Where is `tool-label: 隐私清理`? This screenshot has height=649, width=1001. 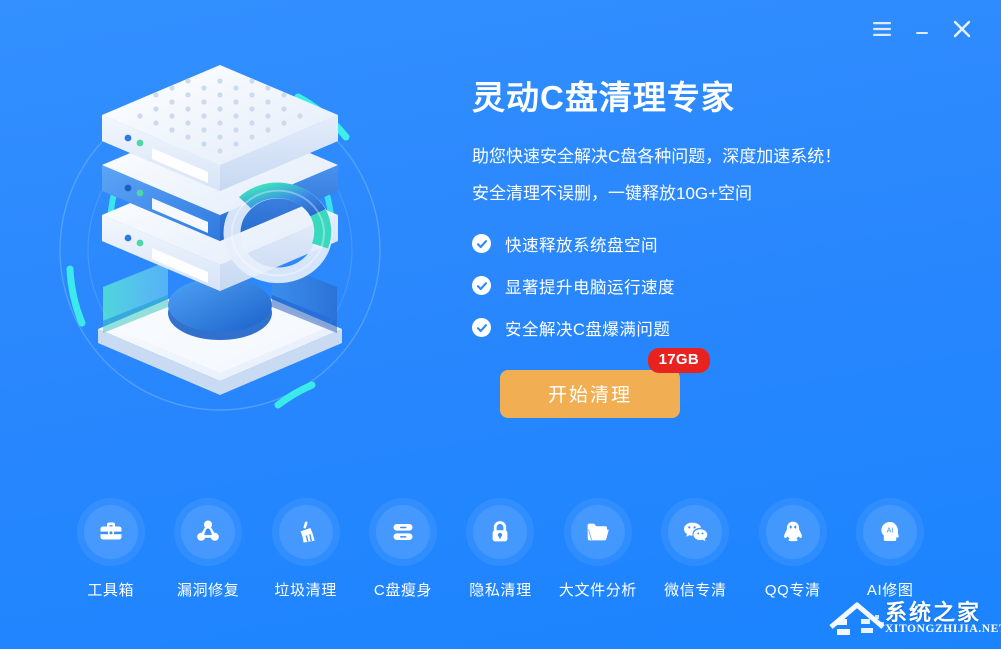 tool-label: 隐私清理 is located at coordinates (500, 590).